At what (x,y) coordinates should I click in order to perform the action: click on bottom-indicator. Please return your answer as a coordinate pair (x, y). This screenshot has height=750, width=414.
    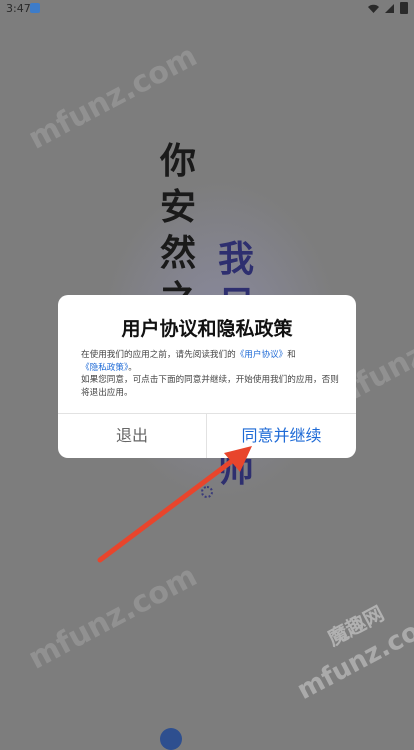
    Looking at the image, I should click on (171, 739).